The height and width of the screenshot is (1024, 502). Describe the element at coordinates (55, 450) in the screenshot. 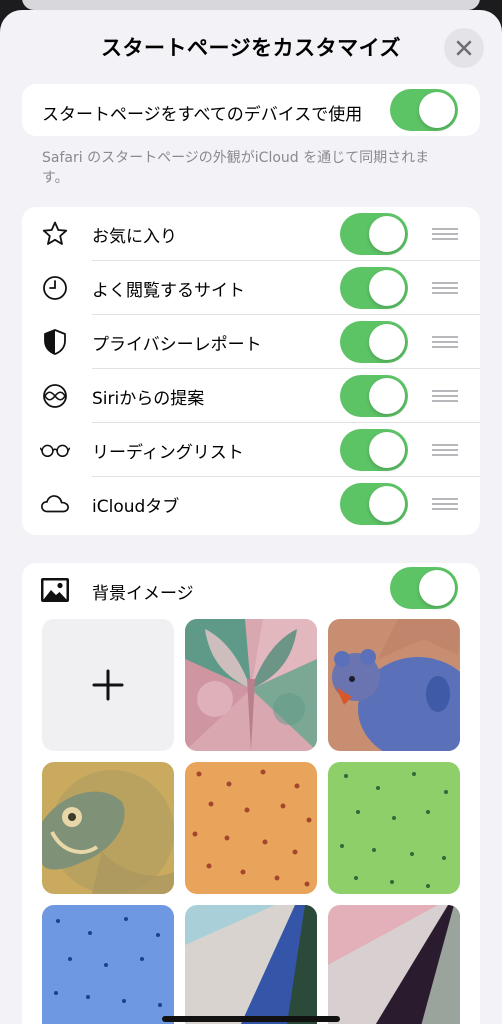

I see `glasses-icon` at that location.